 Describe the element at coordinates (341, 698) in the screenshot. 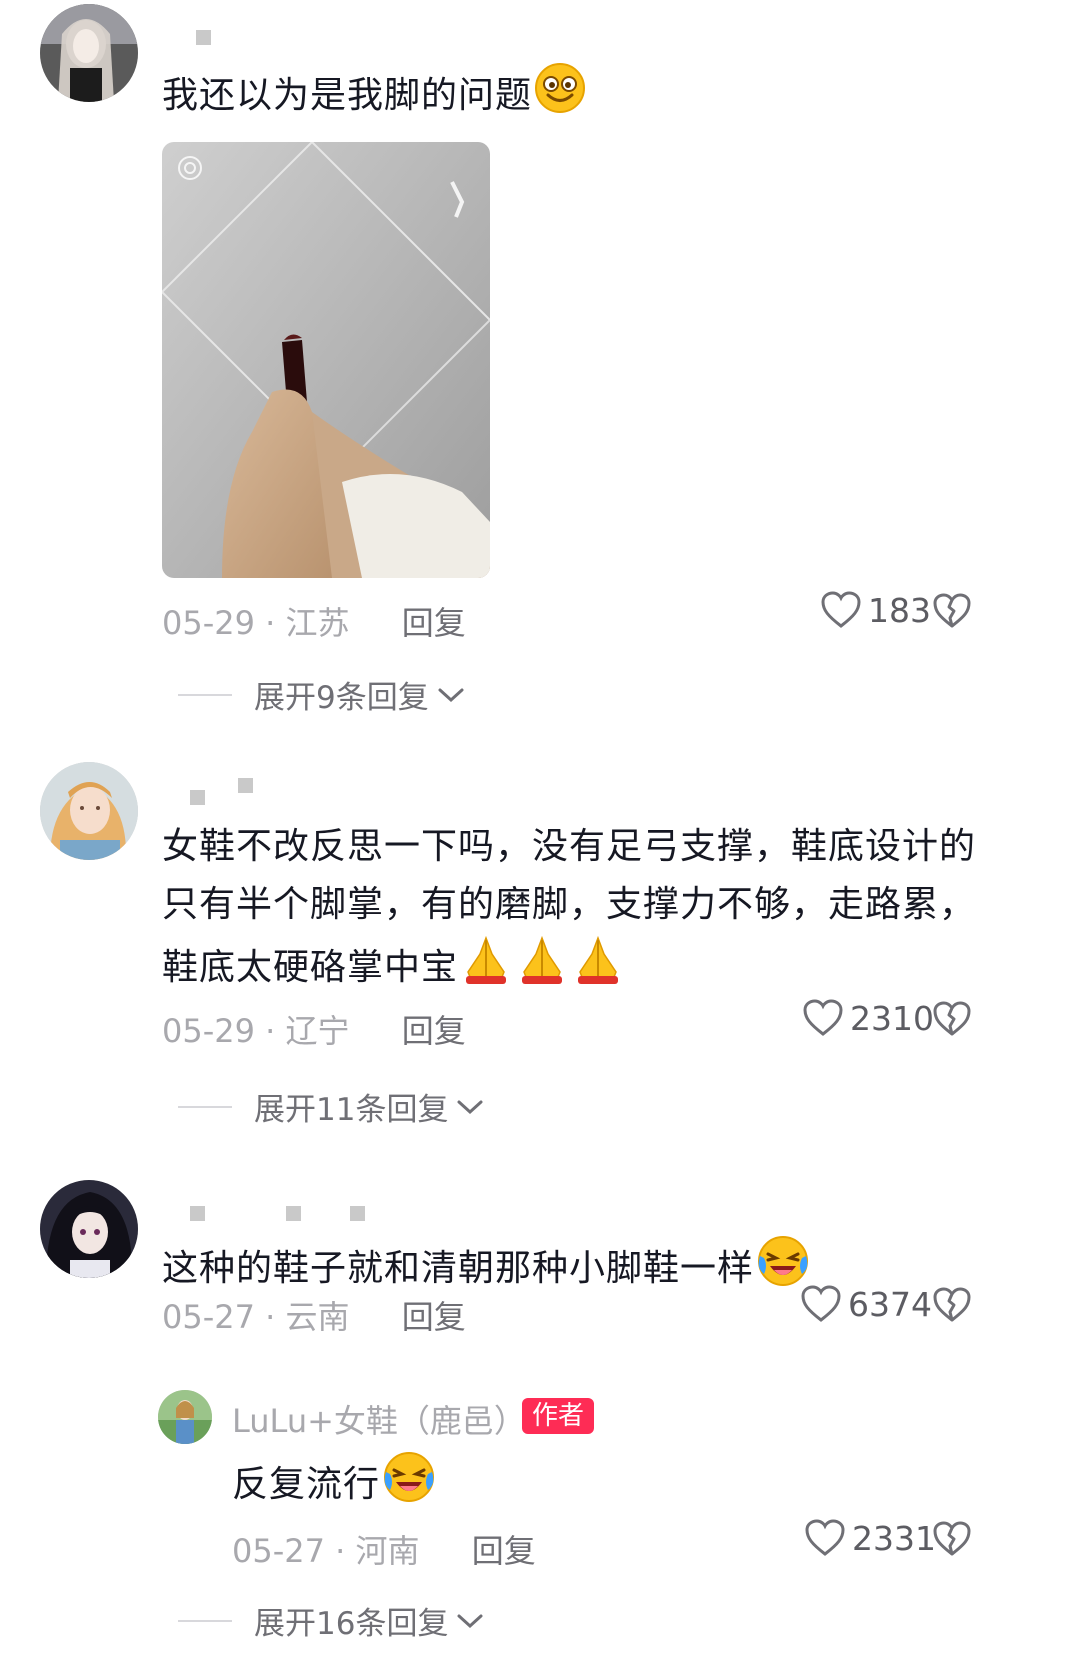

I see `expand-label: 展开9条回复` at that location.